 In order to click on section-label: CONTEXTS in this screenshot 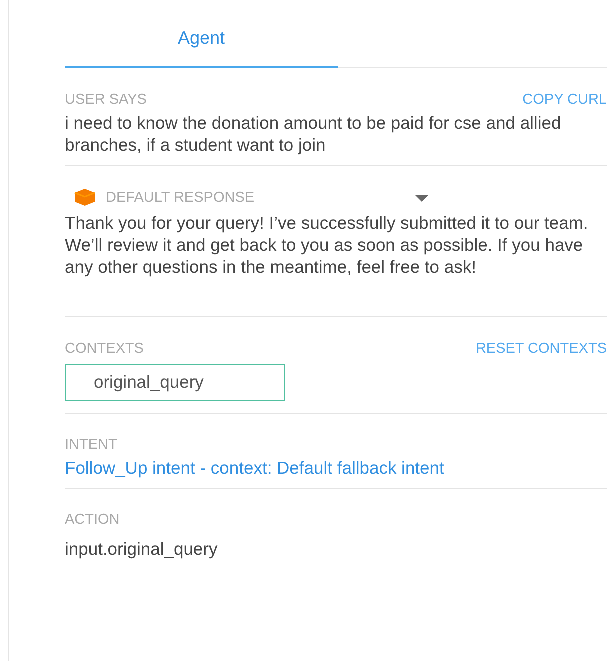, I will do `click(104, 349)`.